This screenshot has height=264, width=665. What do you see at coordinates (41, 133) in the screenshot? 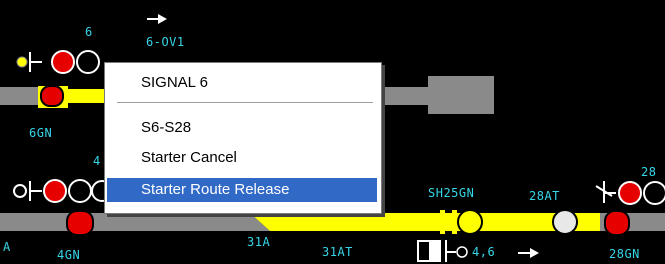
I see `track-6gn-label: 6GN` at bounding box center [41, 133].